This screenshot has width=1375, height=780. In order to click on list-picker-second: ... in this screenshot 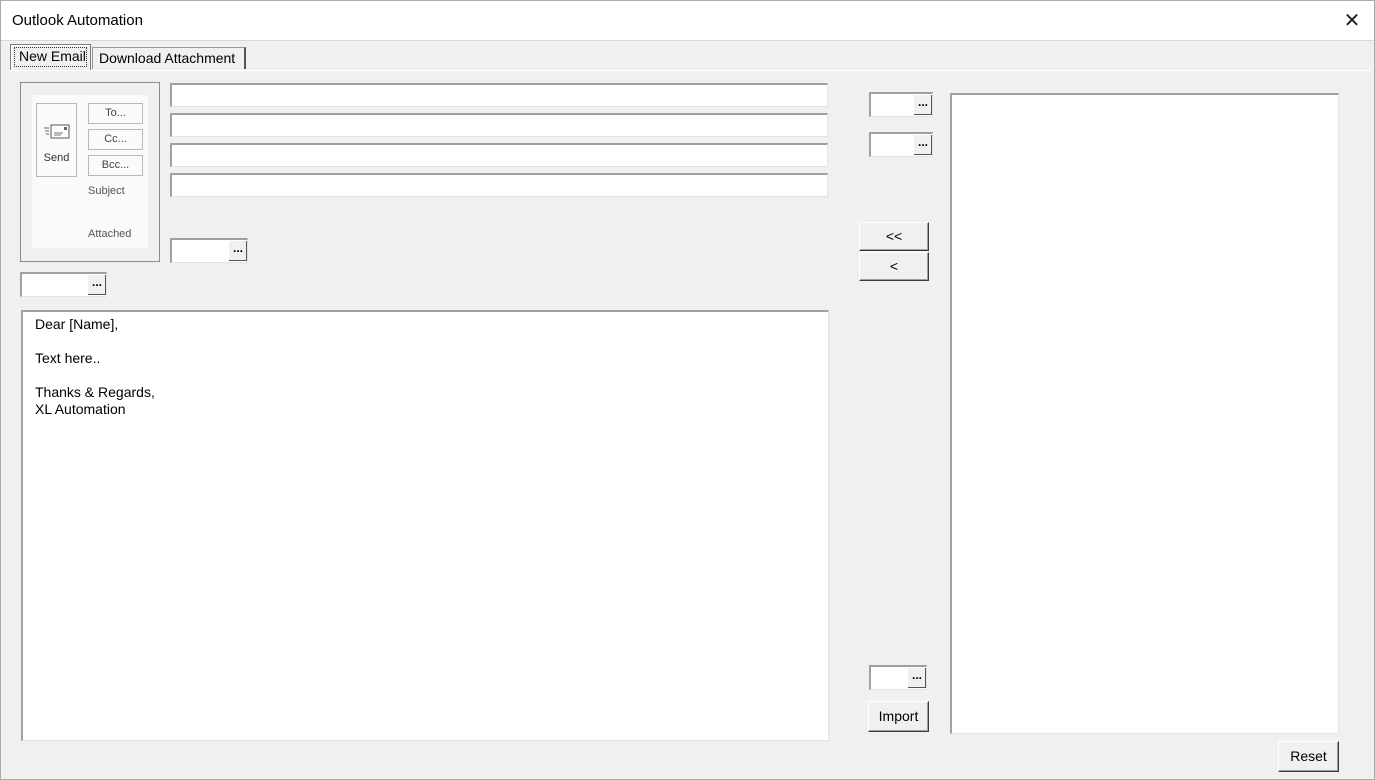, I will do `click(901, 144)`.